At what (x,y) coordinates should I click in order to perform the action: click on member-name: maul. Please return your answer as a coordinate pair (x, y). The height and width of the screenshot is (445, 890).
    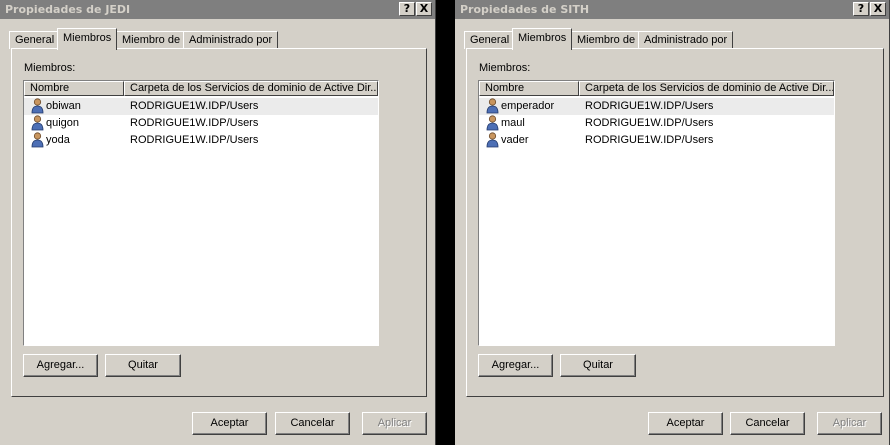
    Looking at the image, I should click on (513, 123).